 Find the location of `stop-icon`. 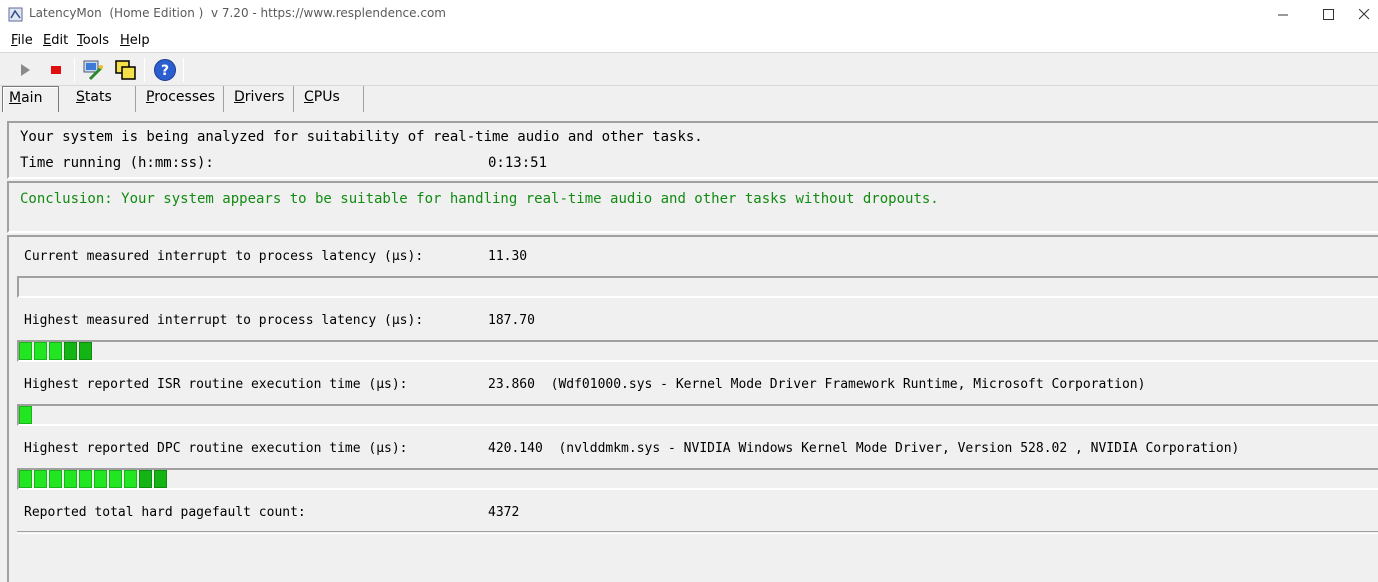

stop-icon is located at coordinates (56, 70).